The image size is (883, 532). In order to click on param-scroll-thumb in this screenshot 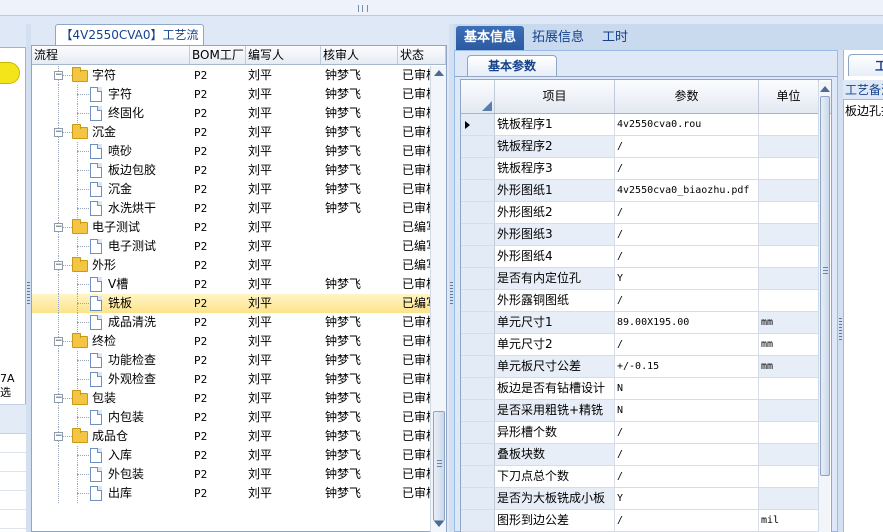, I will do `click(825, 286)`.